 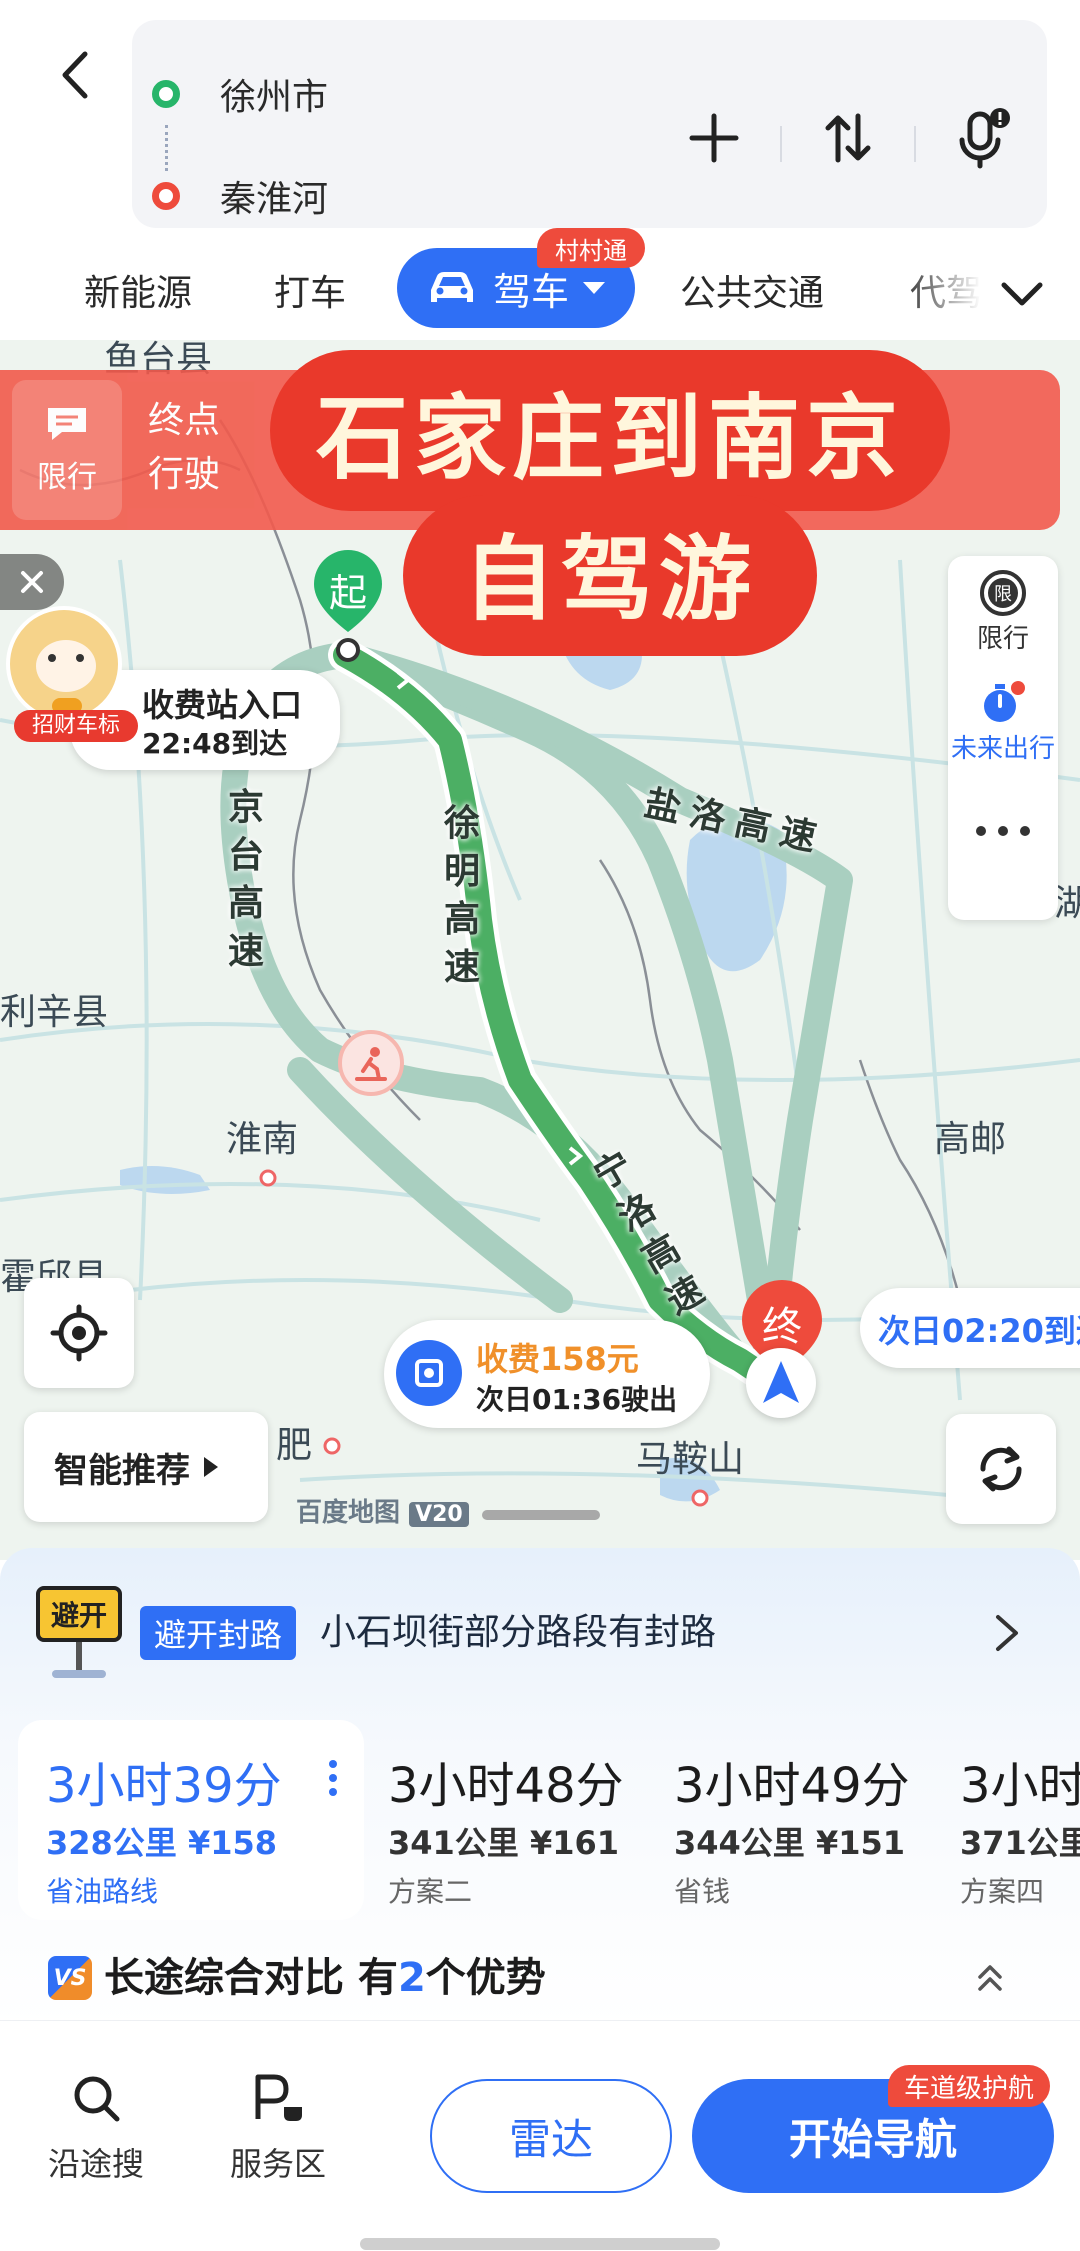 I want to click on home-indicator, so click(x=540, y=2244).